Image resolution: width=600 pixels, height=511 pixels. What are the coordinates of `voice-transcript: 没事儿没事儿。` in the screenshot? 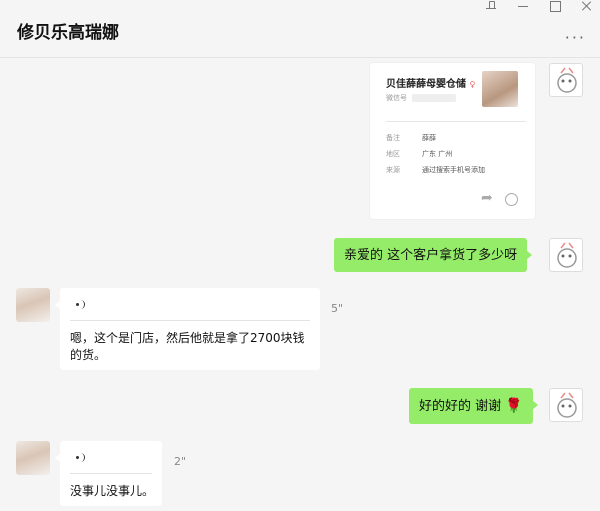 It's located at (112, 491).